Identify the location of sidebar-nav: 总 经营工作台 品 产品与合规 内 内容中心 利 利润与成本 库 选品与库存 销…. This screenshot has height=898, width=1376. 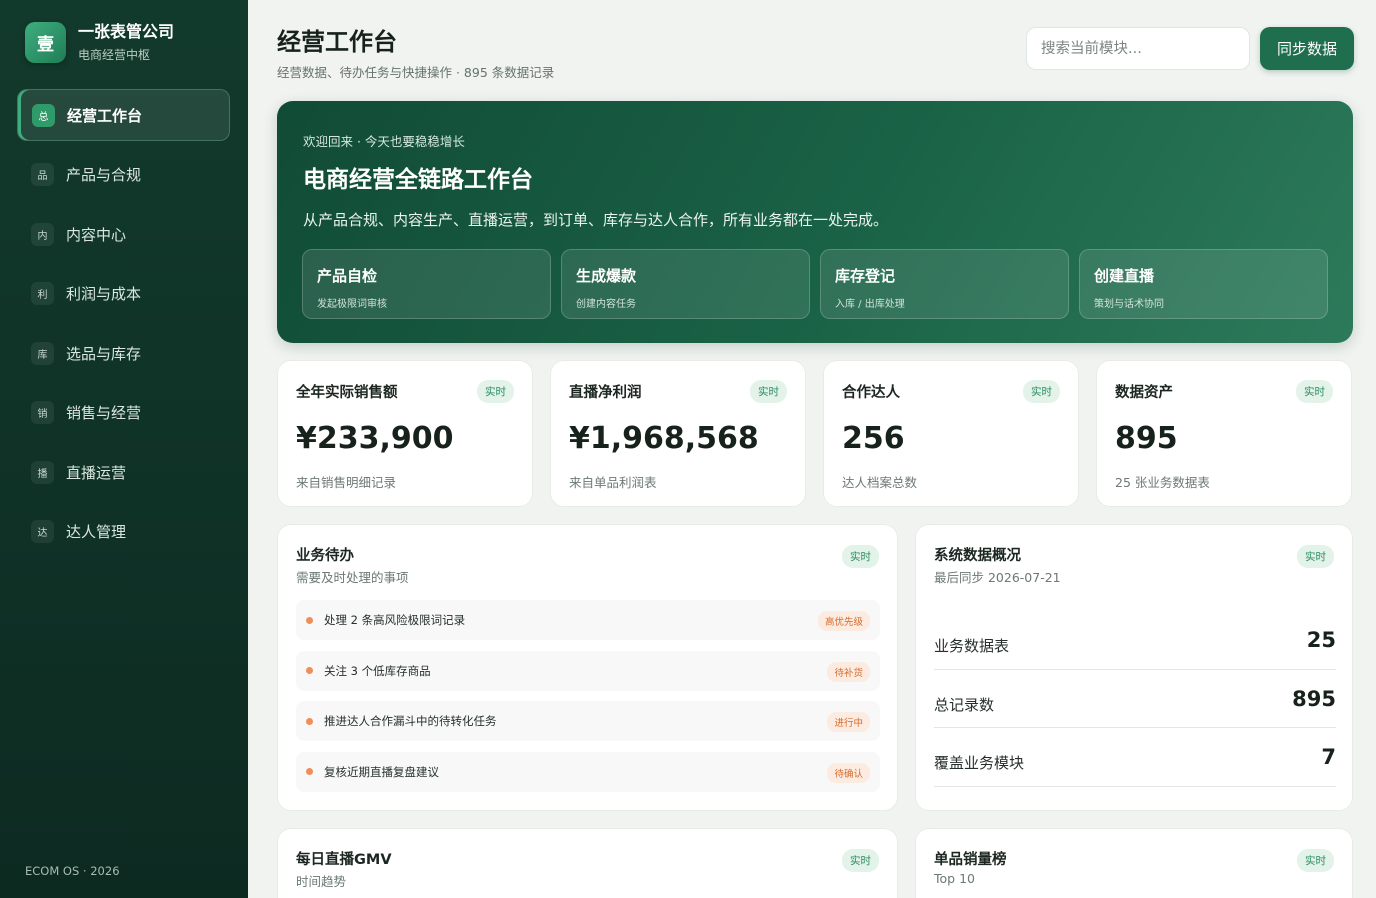
(123, 327).